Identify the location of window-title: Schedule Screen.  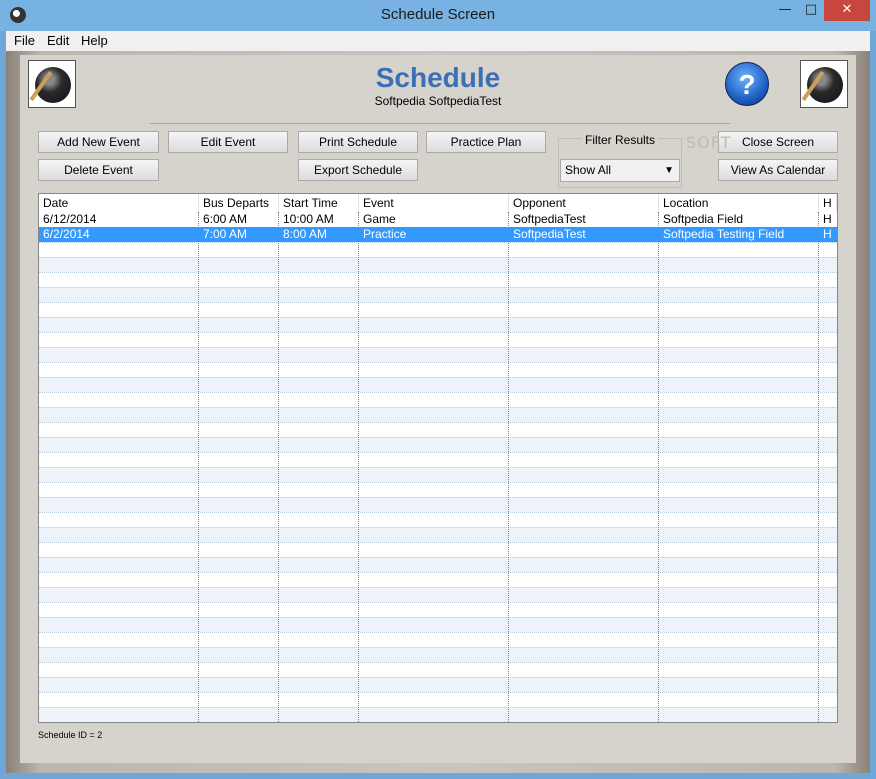
(438, 14).